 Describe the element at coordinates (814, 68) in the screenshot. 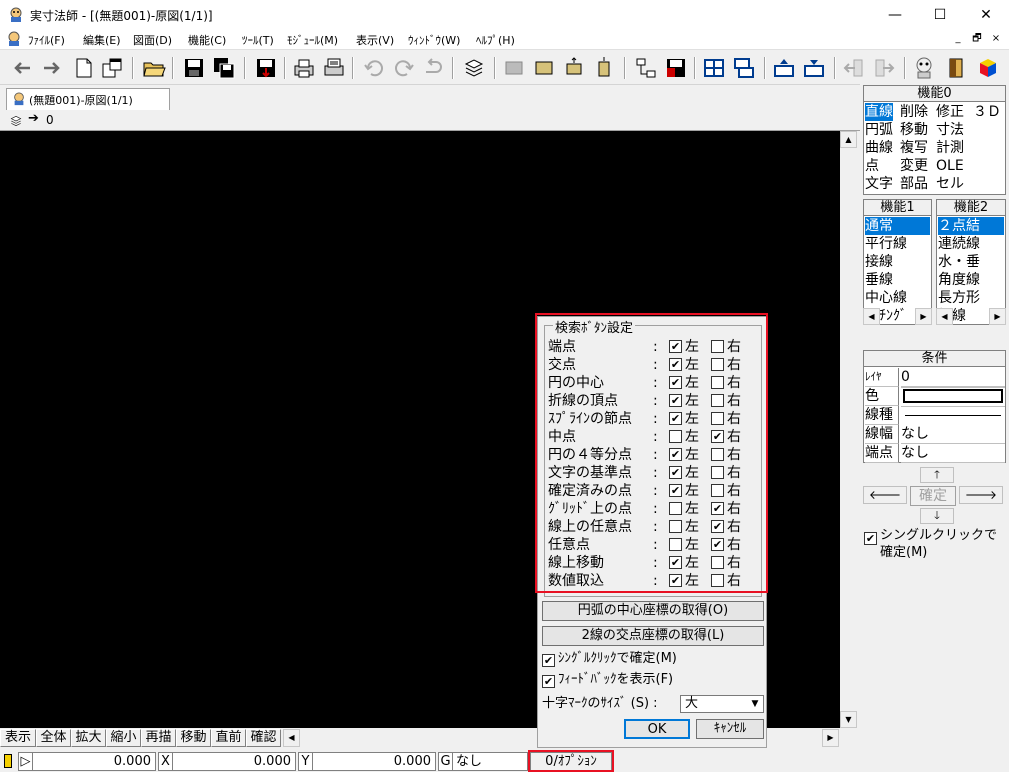

I see `move-down-icon` at that location.